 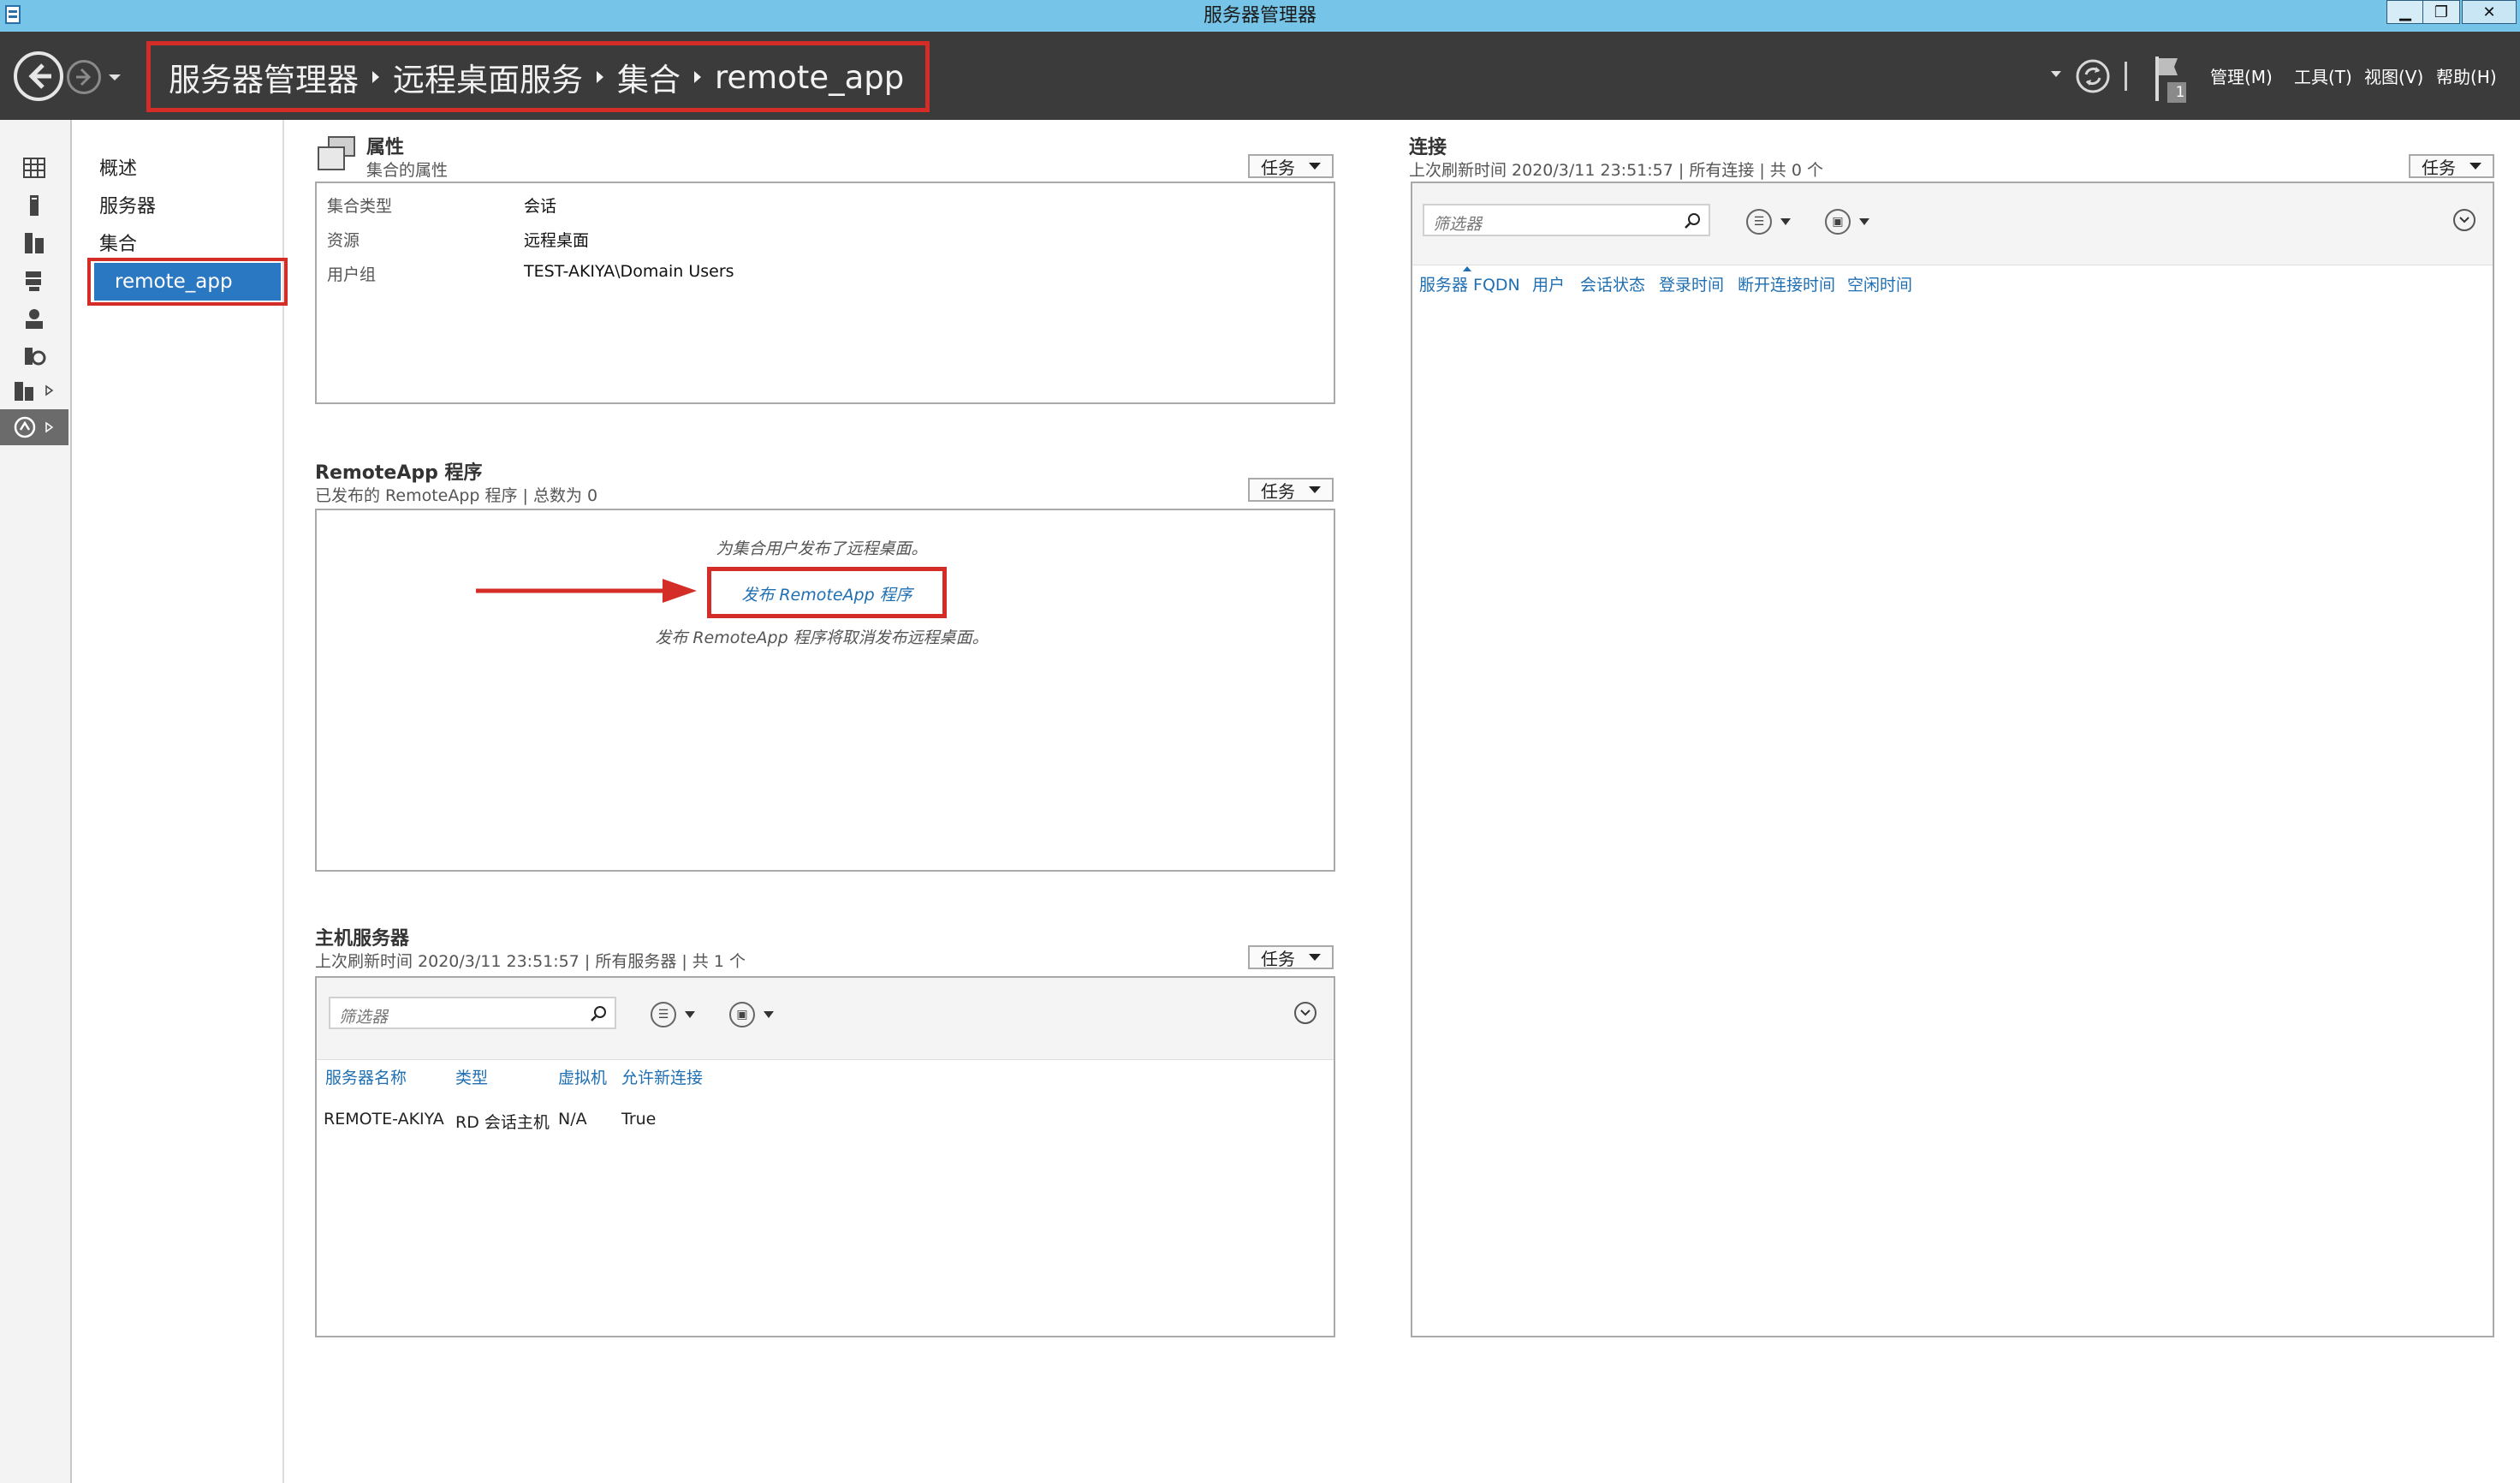 I want to click on column-header: 允许新连接, so click(x=662, y=1076).